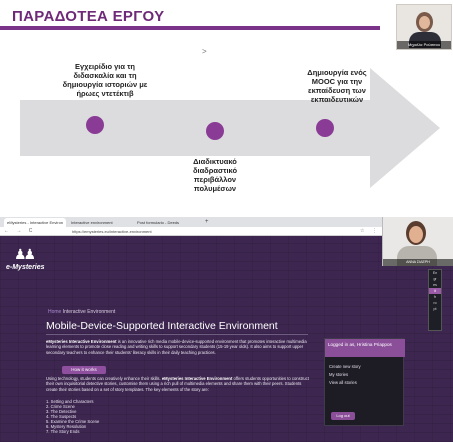  I want to click on how-it-works-button: How it works, so click(84, 370).